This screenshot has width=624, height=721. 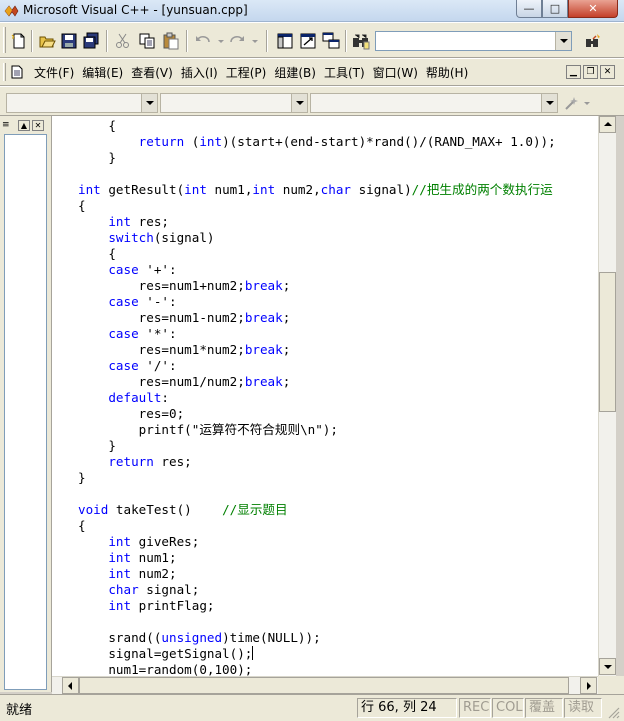 I want to click on menu-insert: 插入(I), so click(x=199, y=73).